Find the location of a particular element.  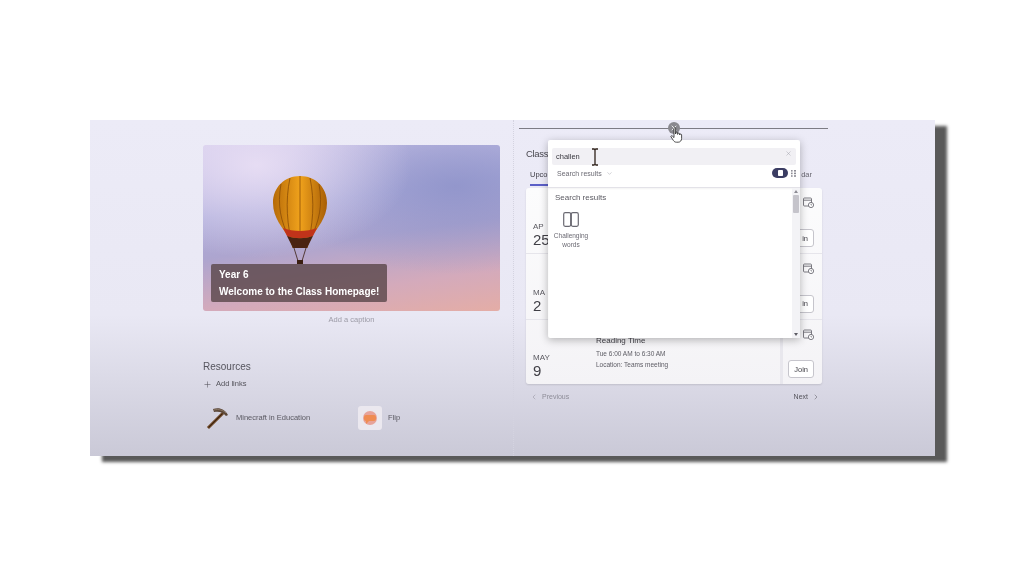

banner-text: Year 6 is located at coordinates (234, 274).